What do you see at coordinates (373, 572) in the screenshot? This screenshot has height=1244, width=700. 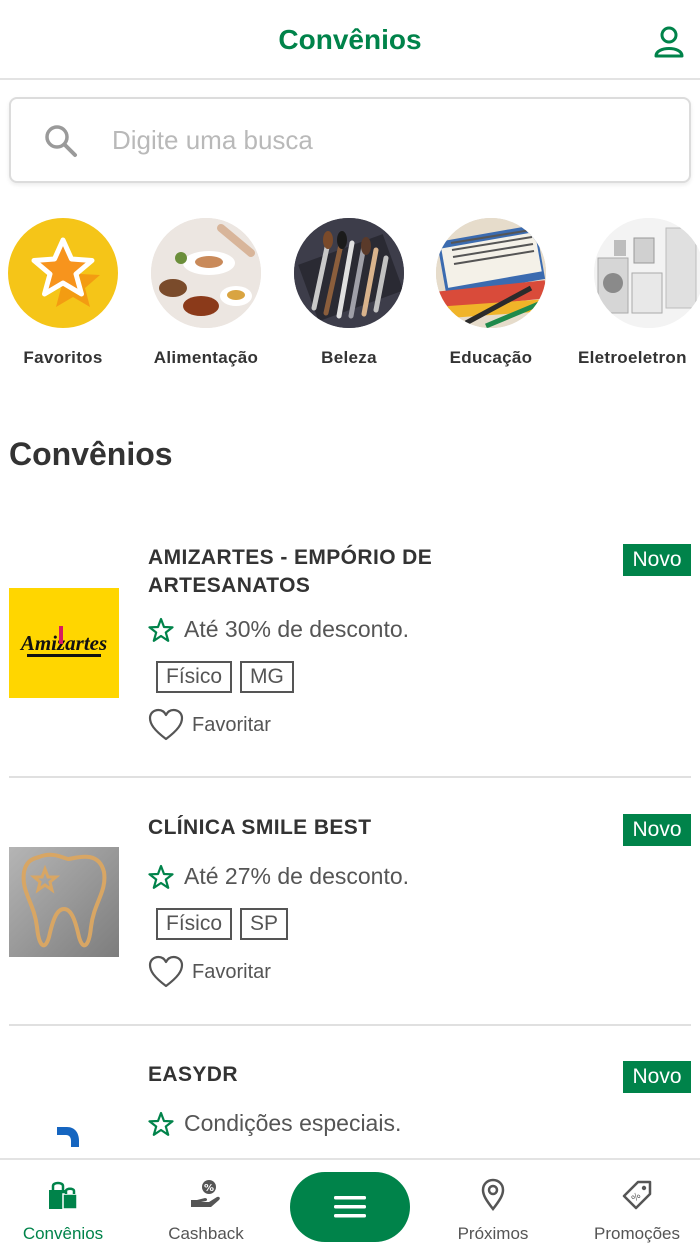 I see `partner-name: AMIZARTES - EMPÓRIO DE ARTESANATOS` at bounding box center [373, 572].